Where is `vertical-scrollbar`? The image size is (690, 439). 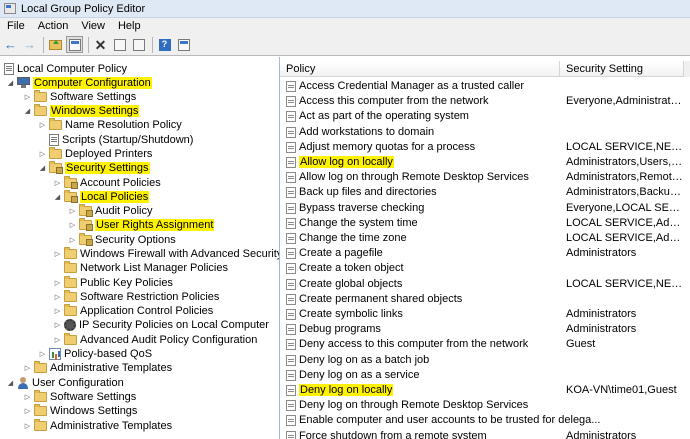
vertical-scrollbar is located at coordinates (686, 69).